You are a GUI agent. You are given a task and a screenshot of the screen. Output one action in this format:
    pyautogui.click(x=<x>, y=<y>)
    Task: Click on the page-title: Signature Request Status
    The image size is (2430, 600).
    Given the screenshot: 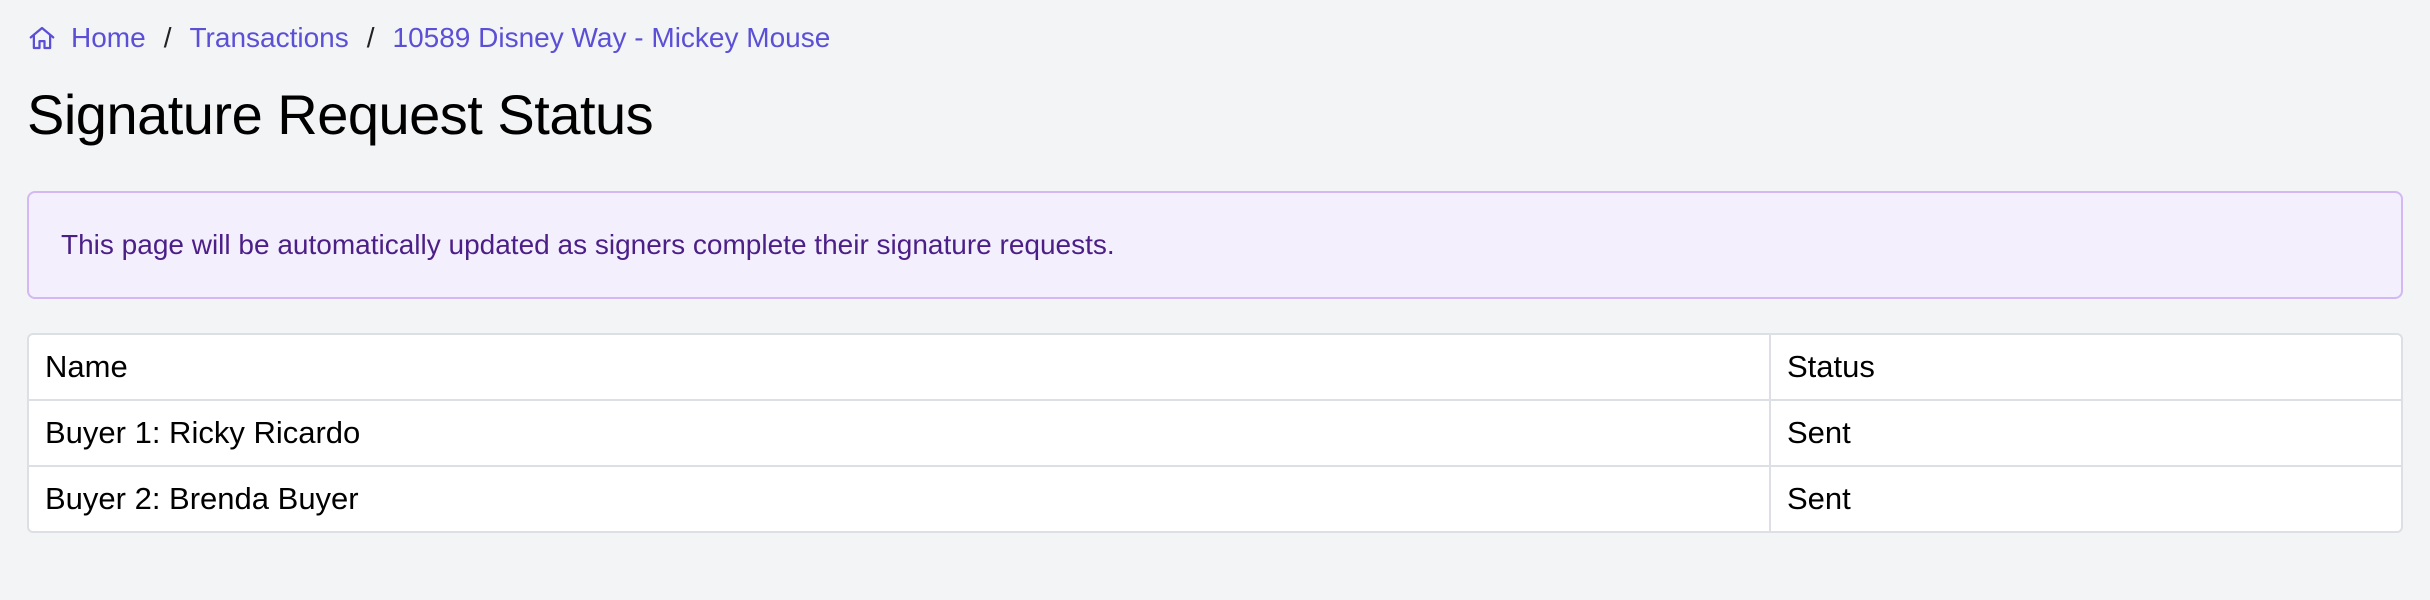 What is the action you would take?
    pyautogui.click(x=340, y=114)
    